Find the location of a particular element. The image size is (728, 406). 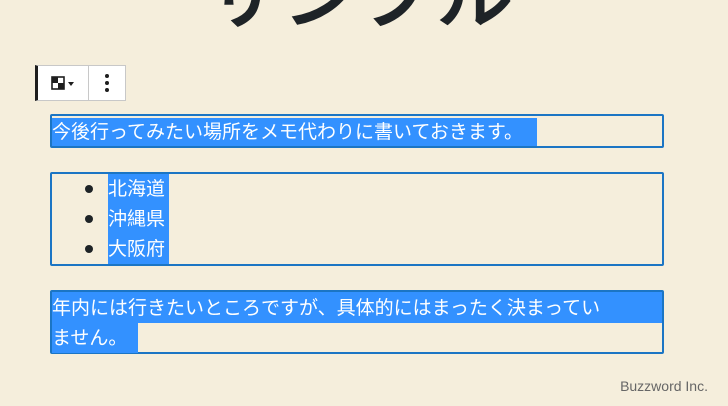

list-item: 北海道 is located at coordinates (127, 189).